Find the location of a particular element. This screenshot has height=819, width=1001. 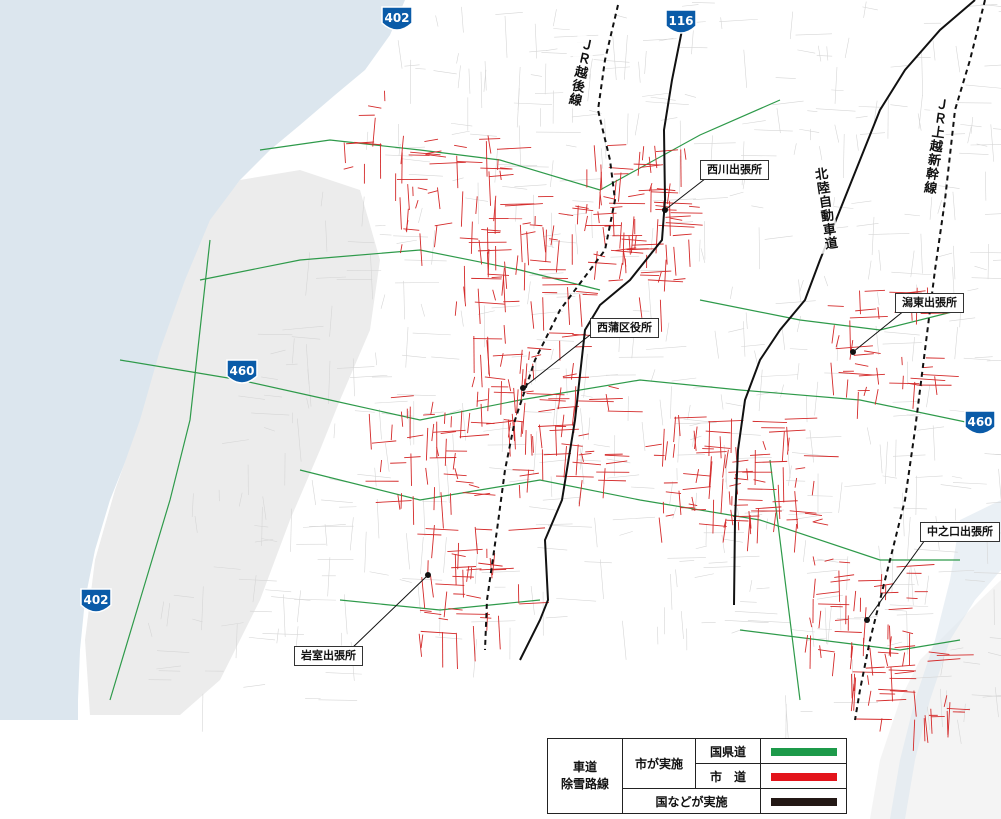

katahigashi-office-label: 潟東出張所 is located at coordinates (929, 303).